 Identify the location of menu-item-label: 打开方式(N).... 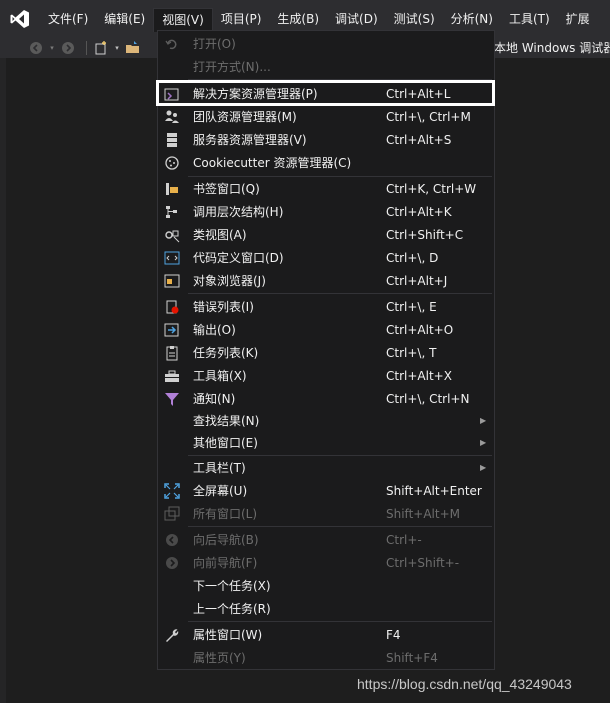
(232, 67).